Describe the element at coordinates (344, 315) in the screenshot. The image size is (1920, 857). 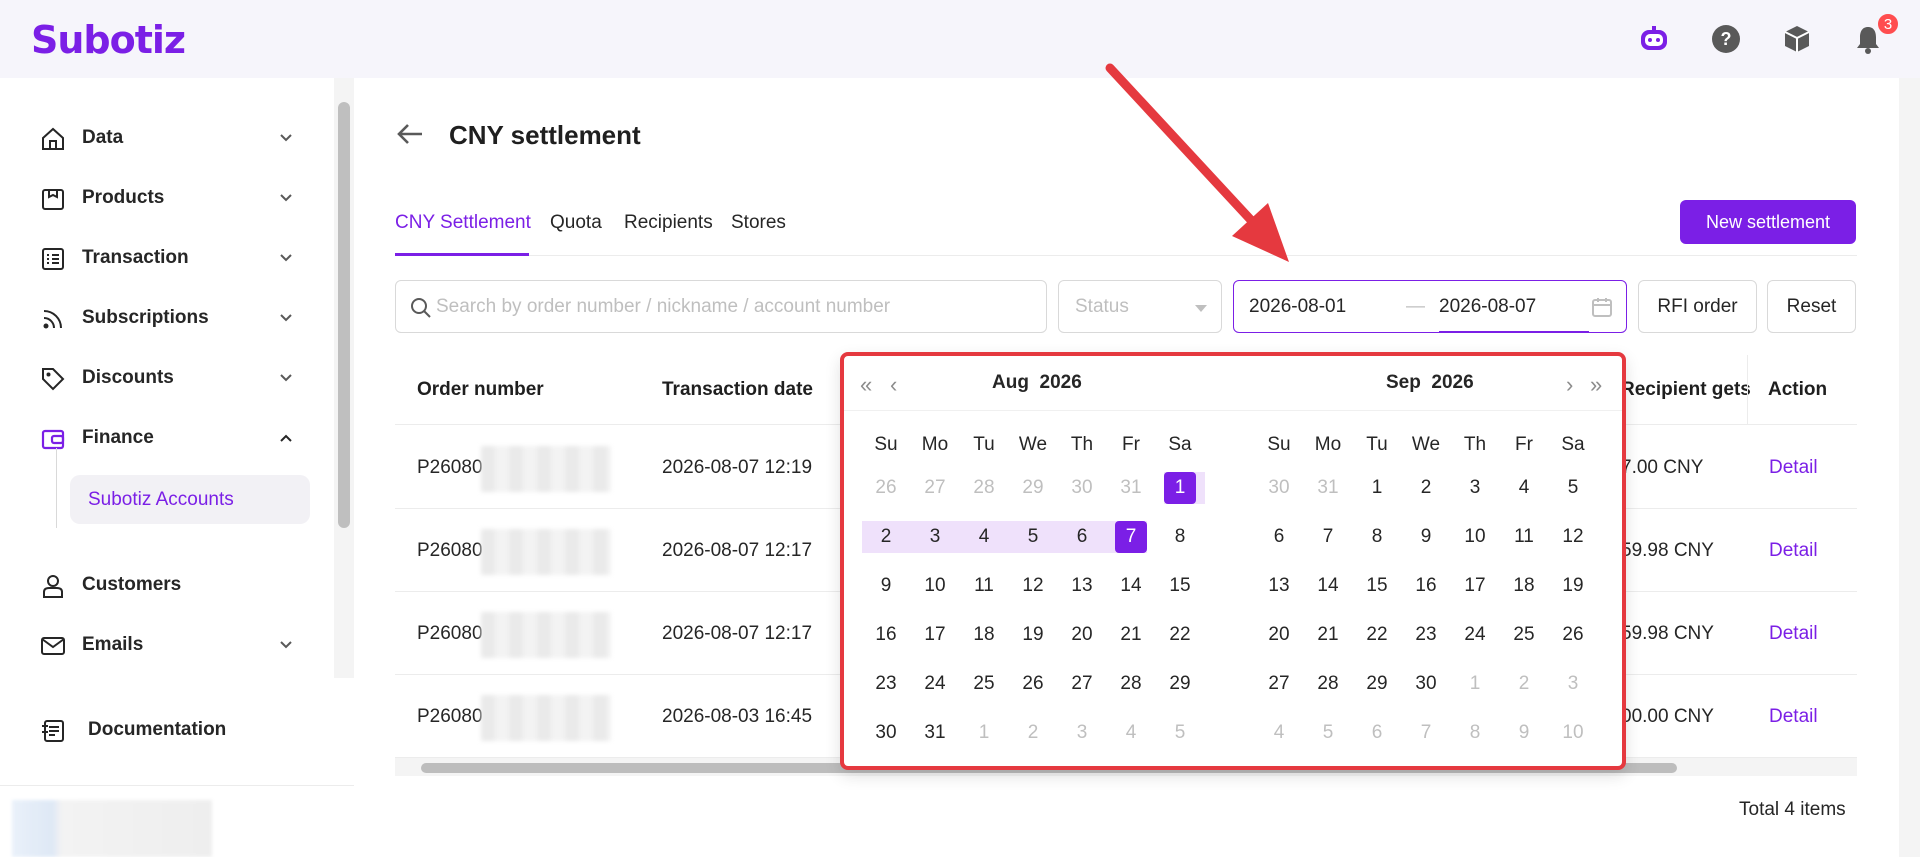
I see `sidebar-scroll-thumb` at that location.